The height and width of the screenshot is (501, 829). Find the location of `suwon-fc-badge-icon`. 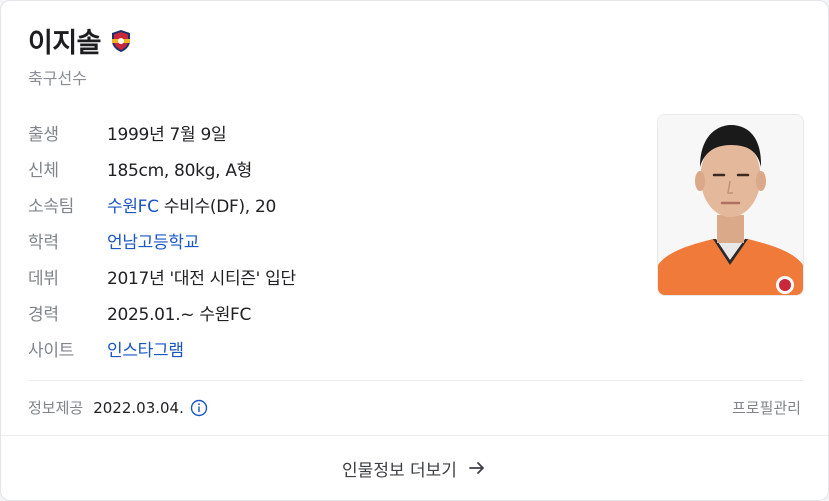

suwon-fc-badge-icon is located at coordinates (121, 40).